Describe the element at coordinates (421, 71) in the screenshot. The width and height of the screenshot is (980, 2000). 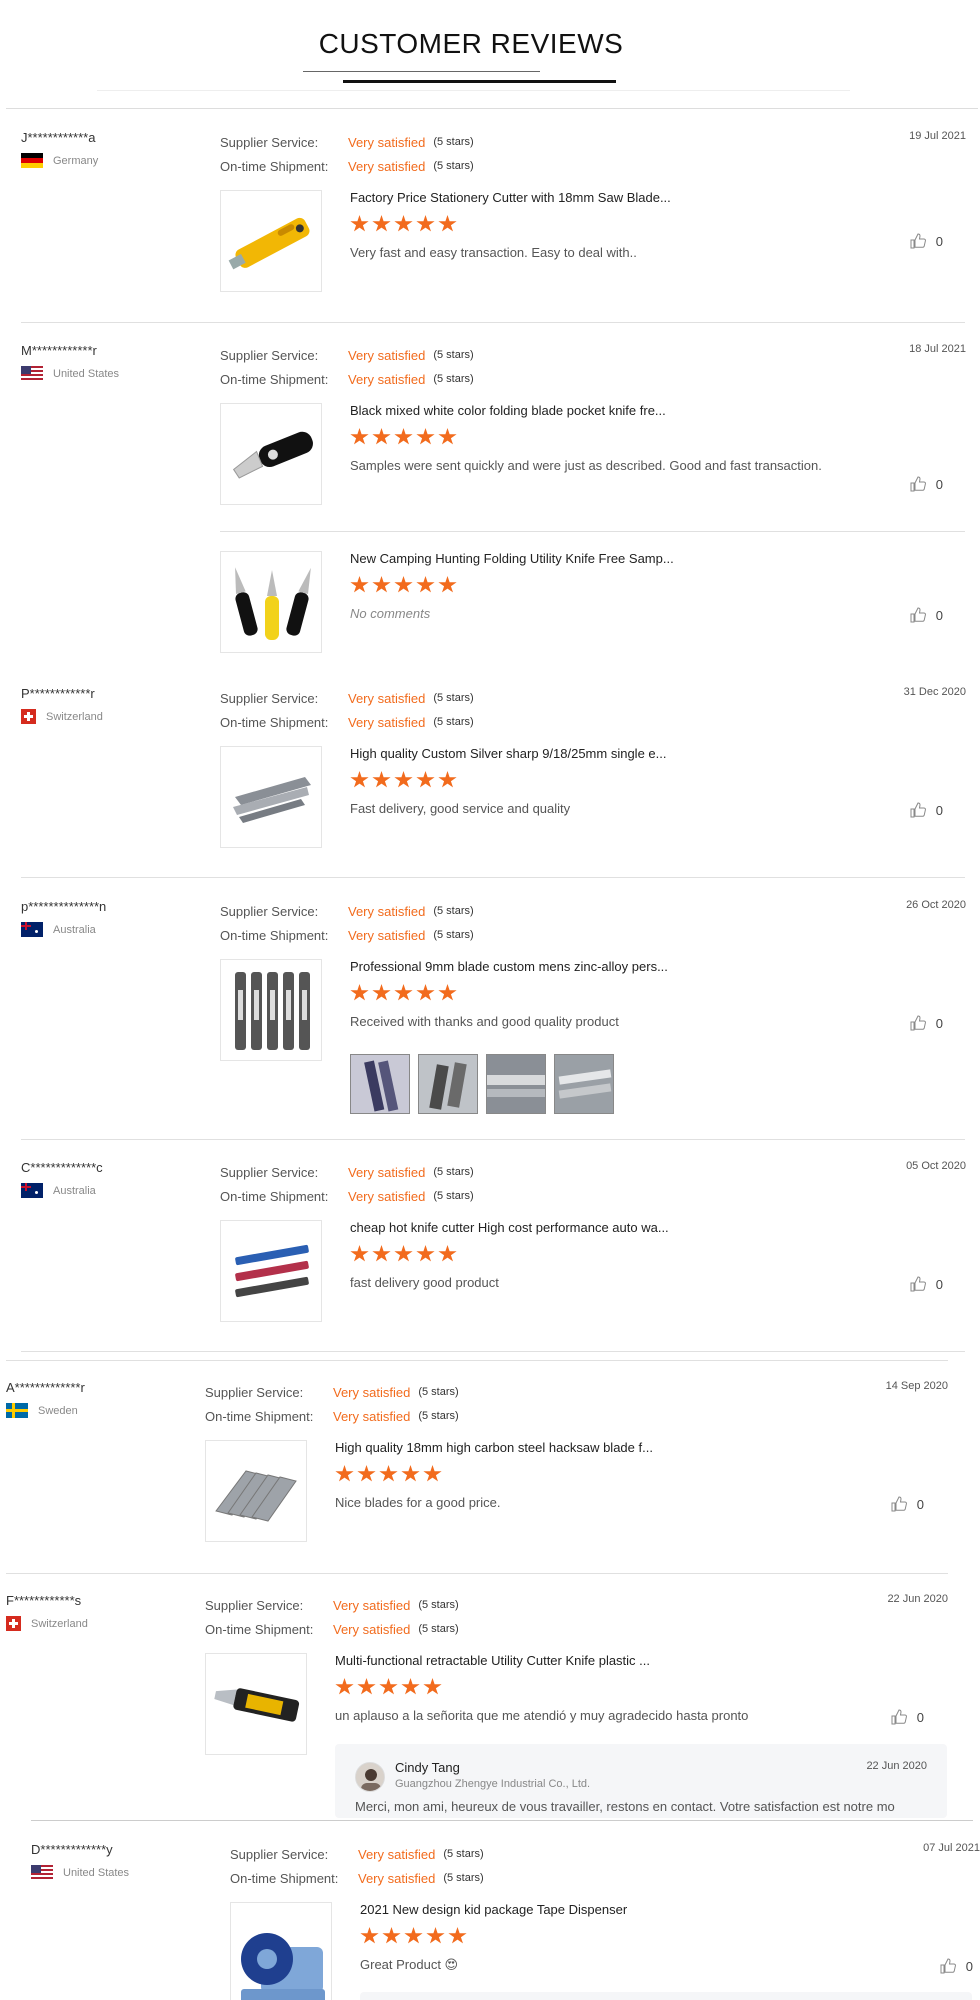
I see `title-thin-underline` at that location.